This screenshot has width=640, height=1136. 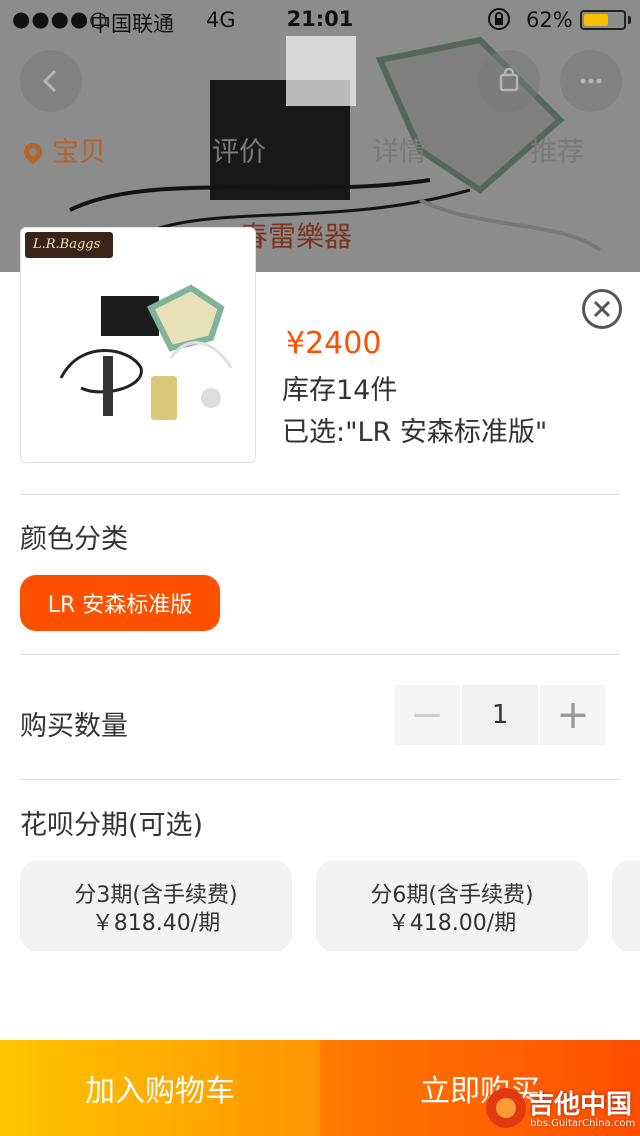 I want to click on brand-logo: L.R.Baggs, so click(x=69, y=245).